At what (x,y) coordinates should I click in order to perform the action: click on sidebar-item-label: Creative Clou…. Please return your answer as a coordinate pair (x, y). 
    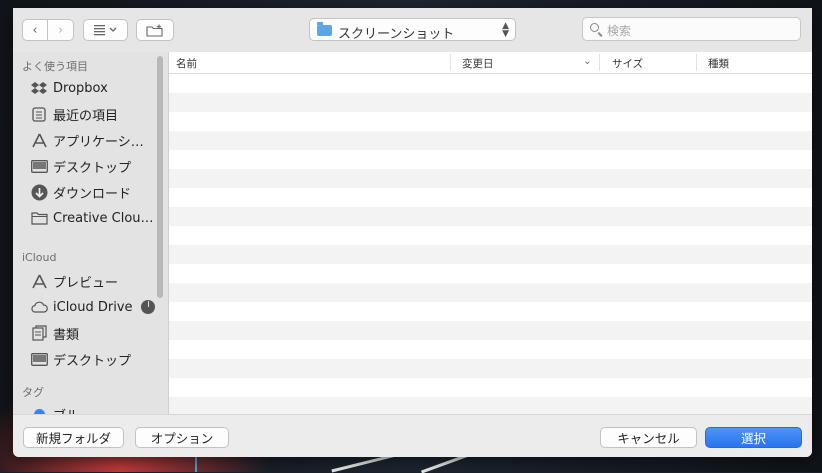
    Looking at the image, I should click on (103, 218).